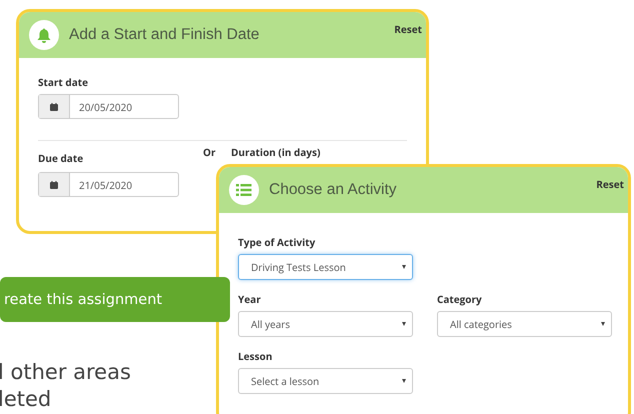  Describe the element at coordinates (524, 324) in the screenshot. I see `dropdown: All categories` at that location.